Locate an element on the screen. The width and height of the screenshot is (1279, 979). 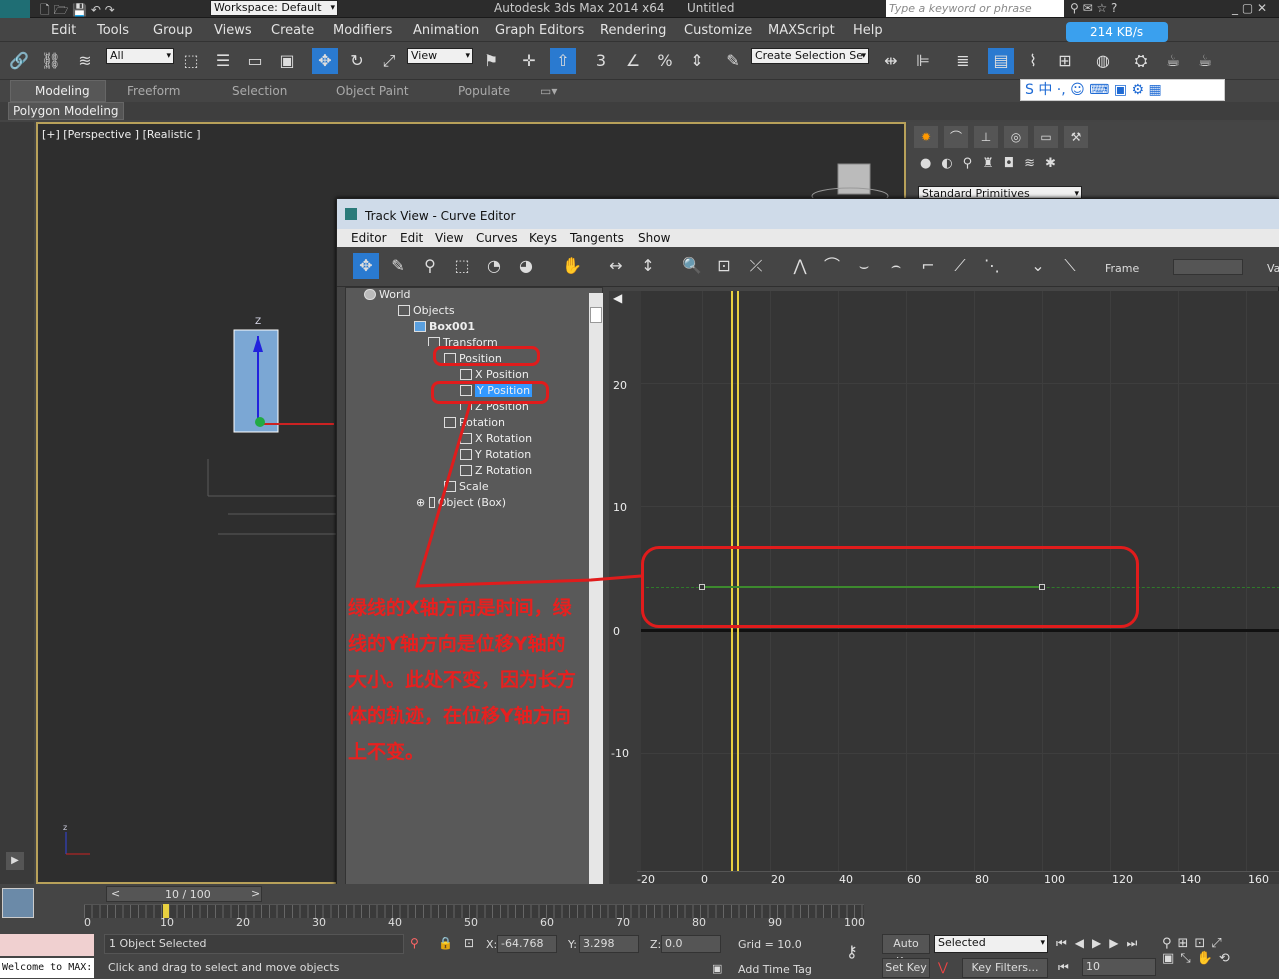
tab-freeform: Freeform is located at coordinates (153, 91).